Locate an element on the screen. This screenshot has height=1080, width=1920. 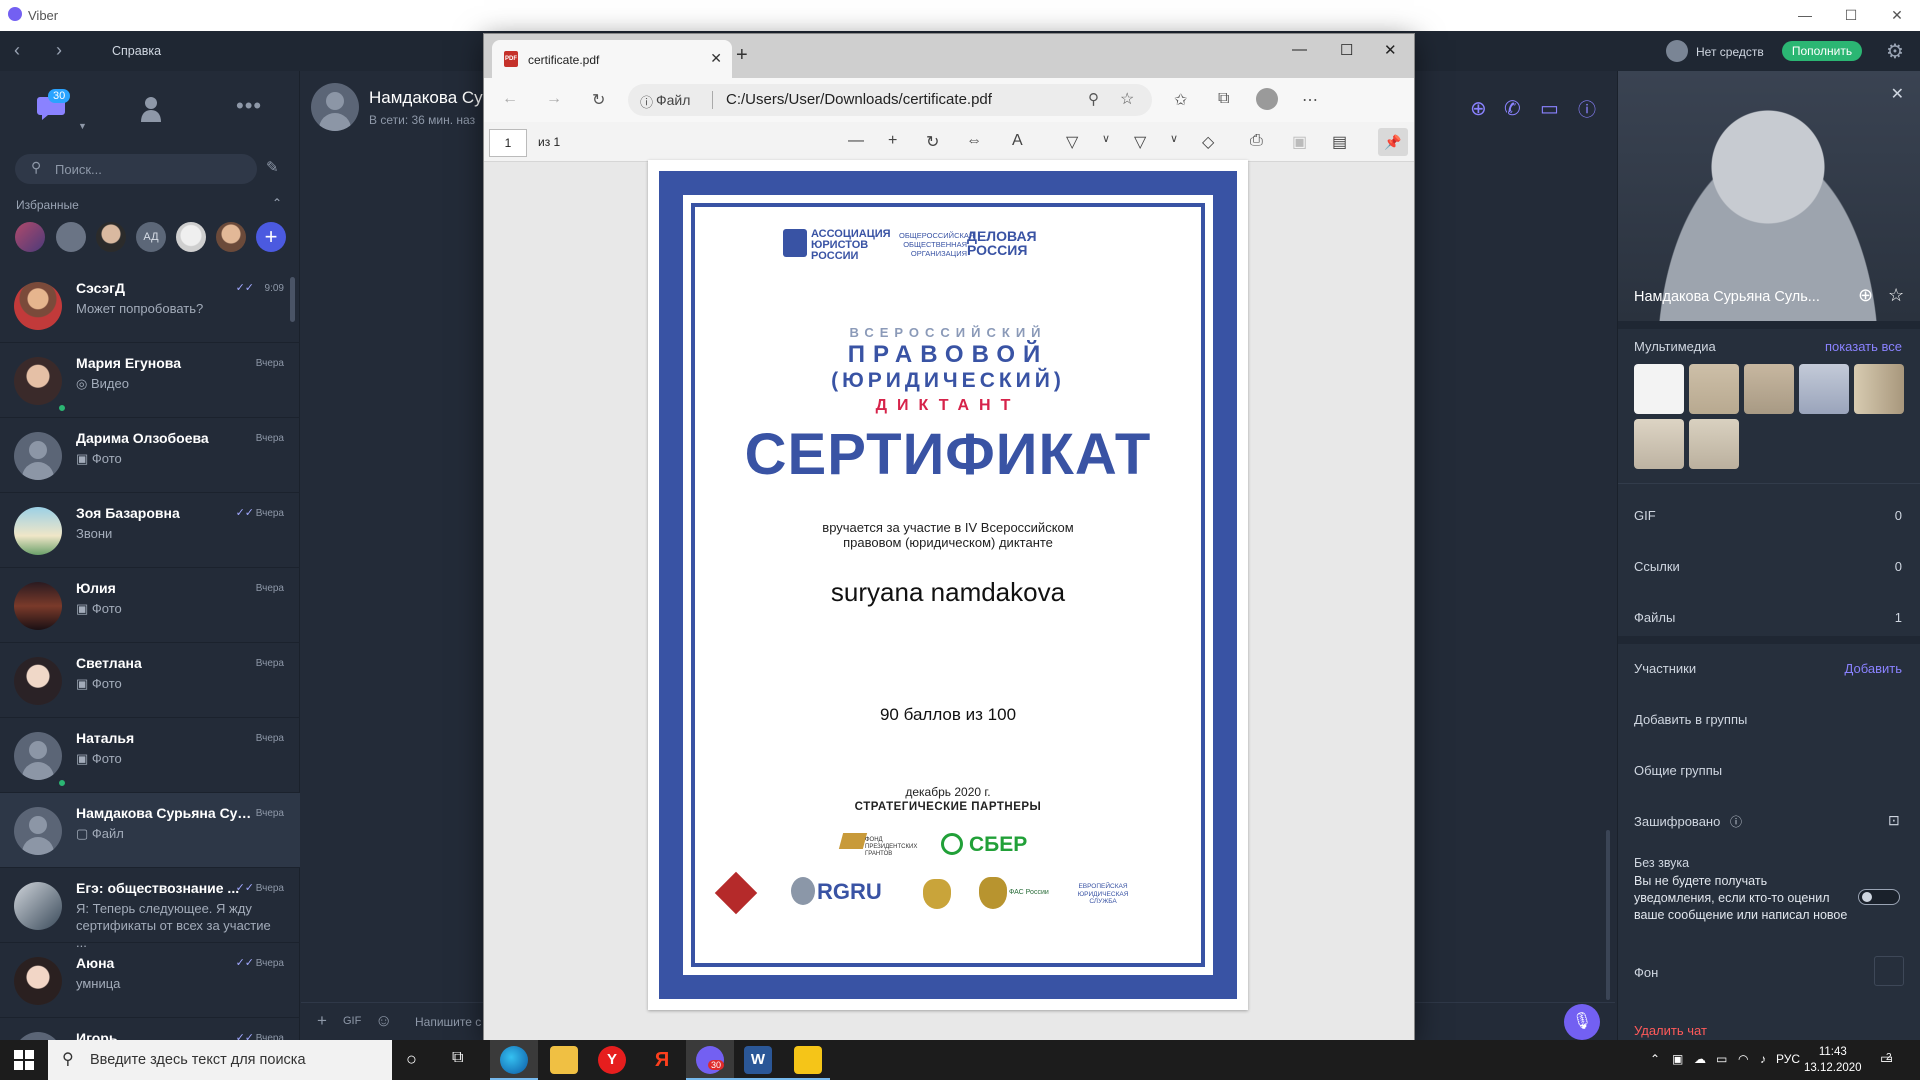
yandex-browser-icon: Y is located at coordinates (612, 1060).